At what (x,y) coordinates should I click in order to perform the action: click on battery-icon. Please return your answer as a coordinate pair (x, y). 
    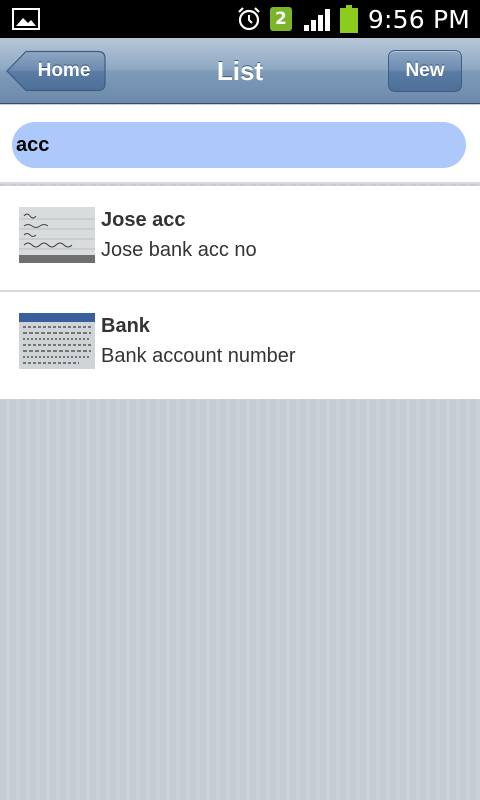
    Looking at the image, I should click on (348, 19).